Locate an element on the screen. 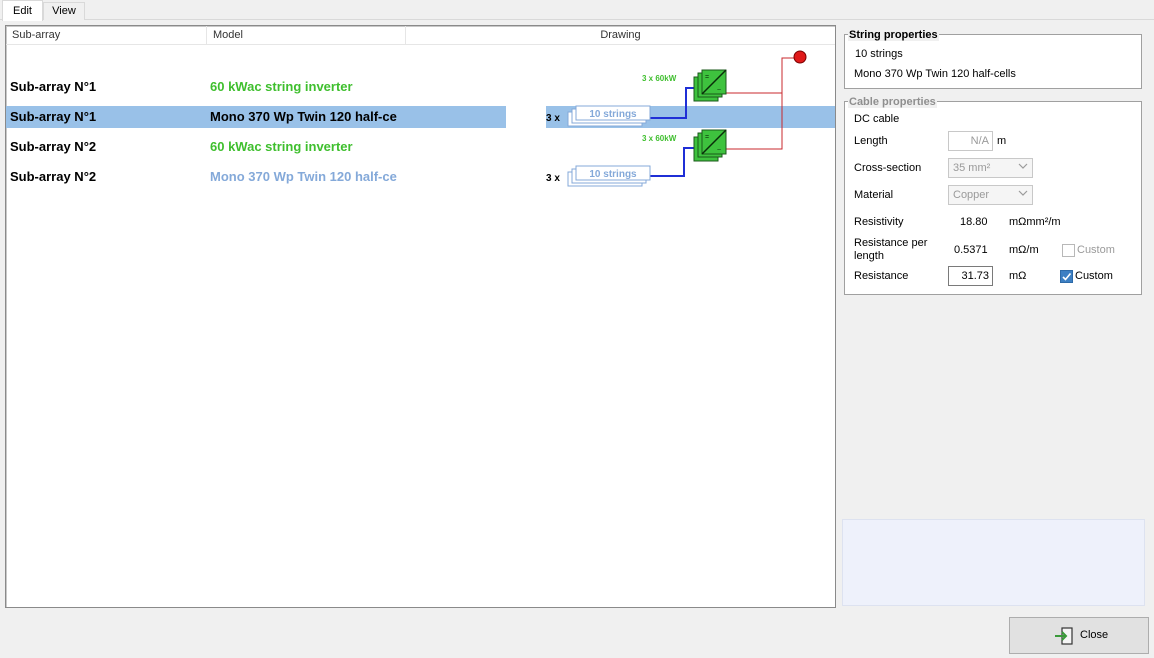 The width and height of the screenshot is (1154, 658). resistivity-unit: mΩmm²/m is located at coordinates (1035, 222).